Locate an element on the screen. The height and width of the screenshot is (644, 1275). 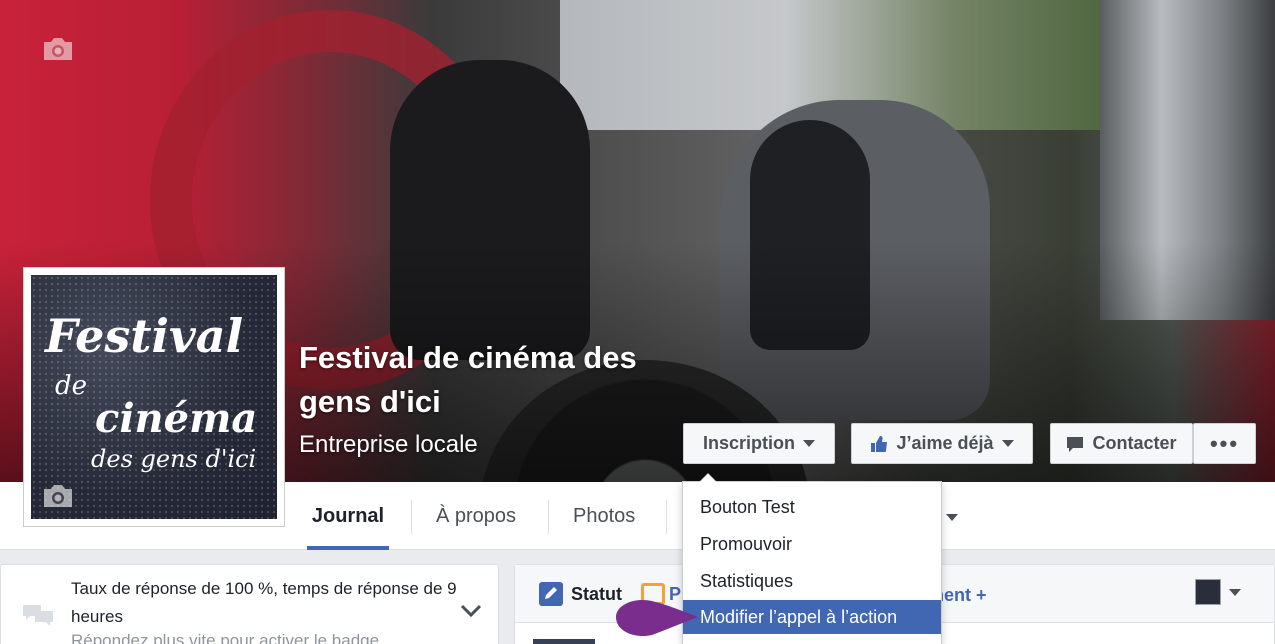
pointer-arrow-icon is located at coordinates (657, 618).